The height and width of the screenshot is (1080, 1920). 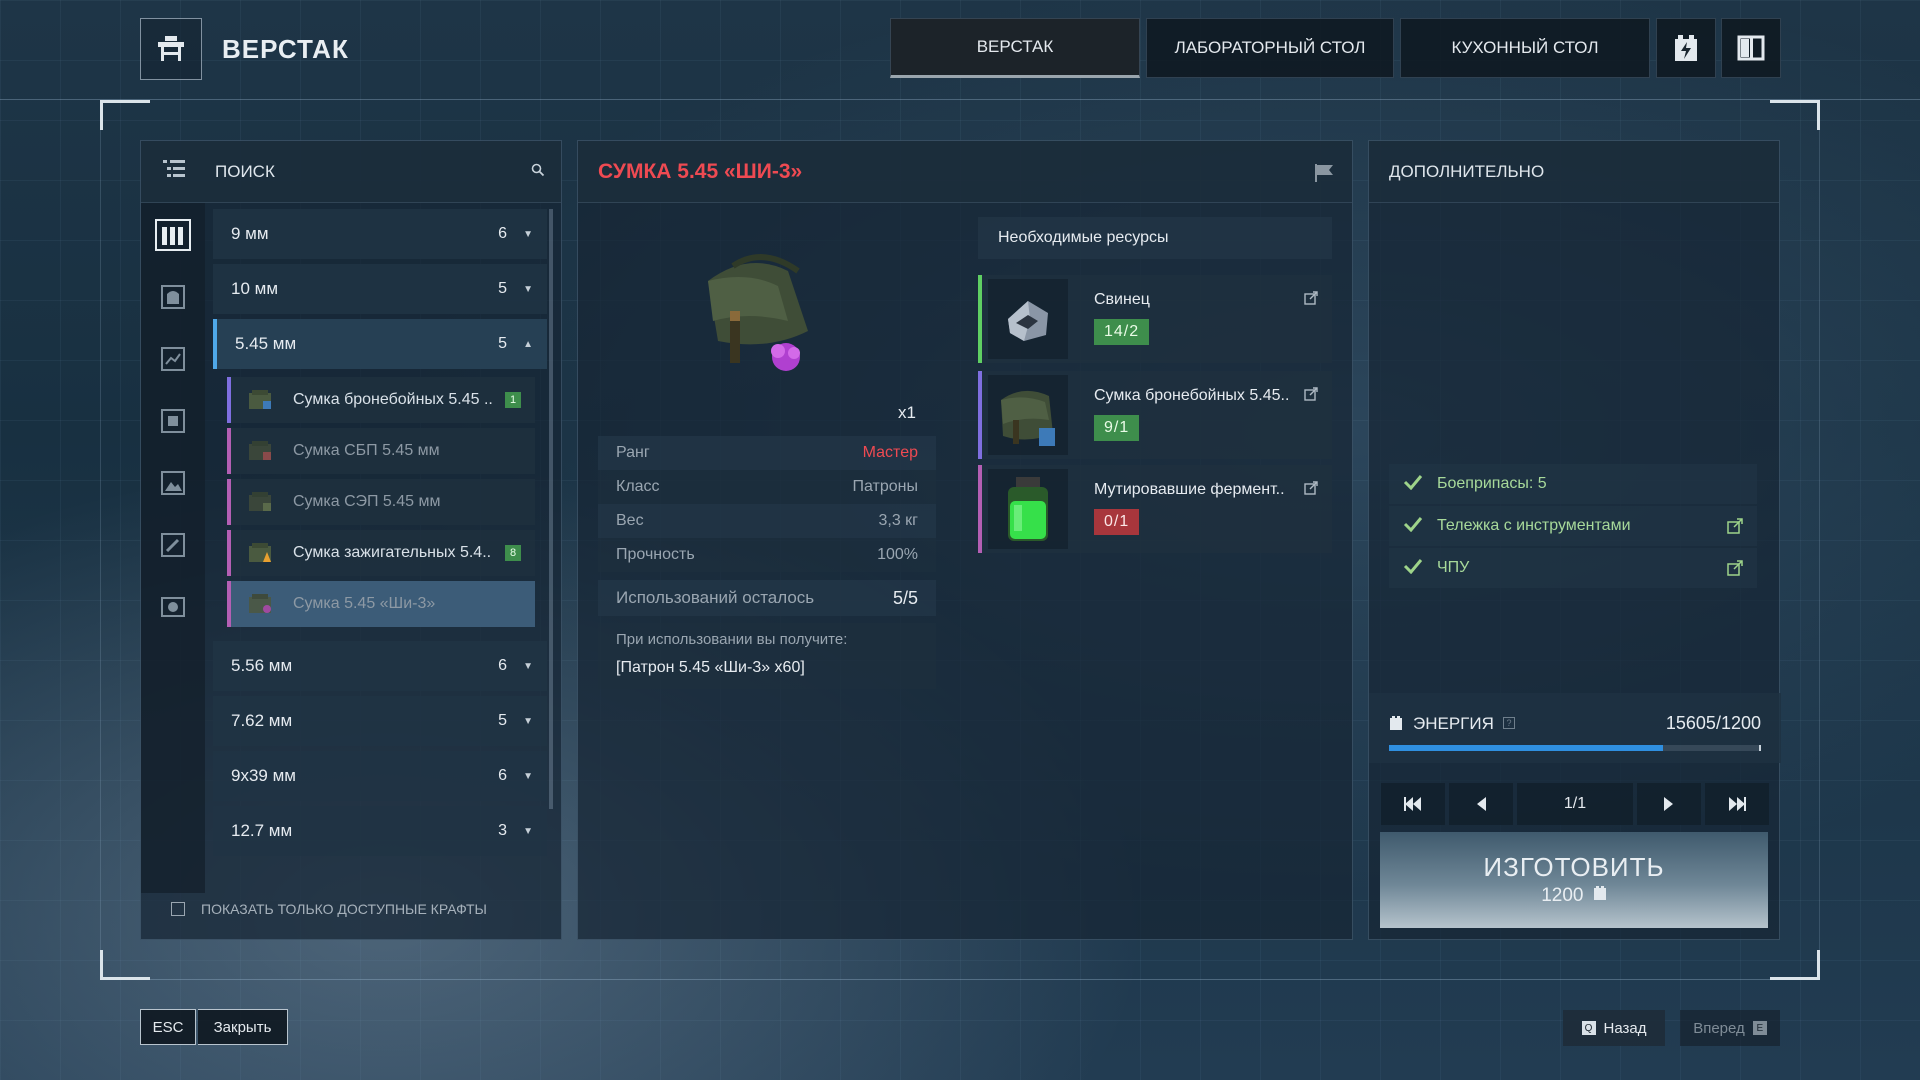 I want to click on camera-category-icon, so click(x=173, y=607).